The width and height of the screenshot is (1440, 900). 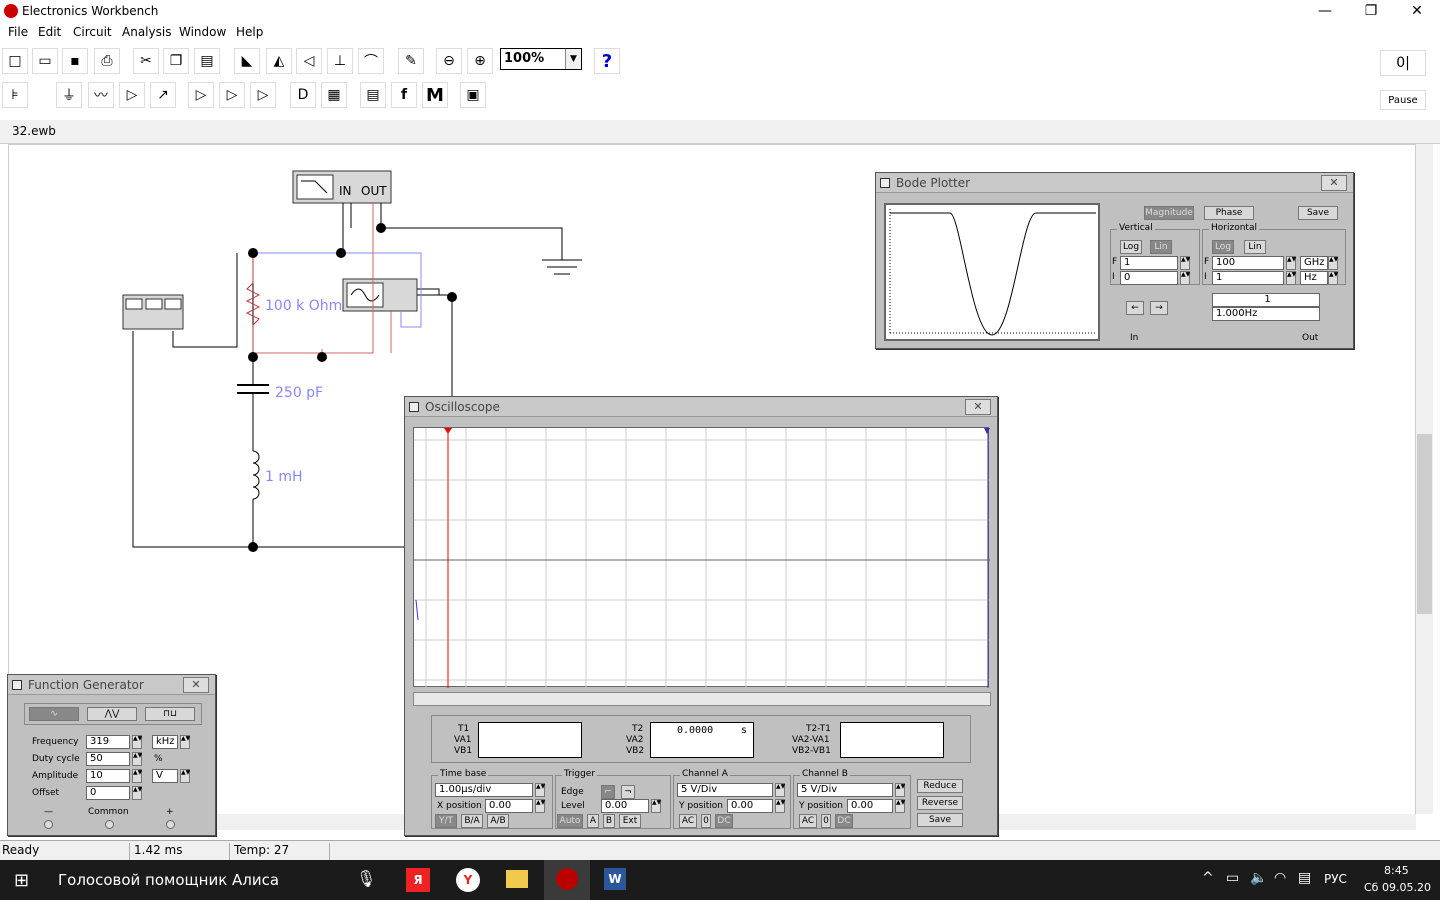 What do you see at coordinates (49, 32) in the screenshot?
I see `menu-edit: Edit` at bounding box center [49, 32].